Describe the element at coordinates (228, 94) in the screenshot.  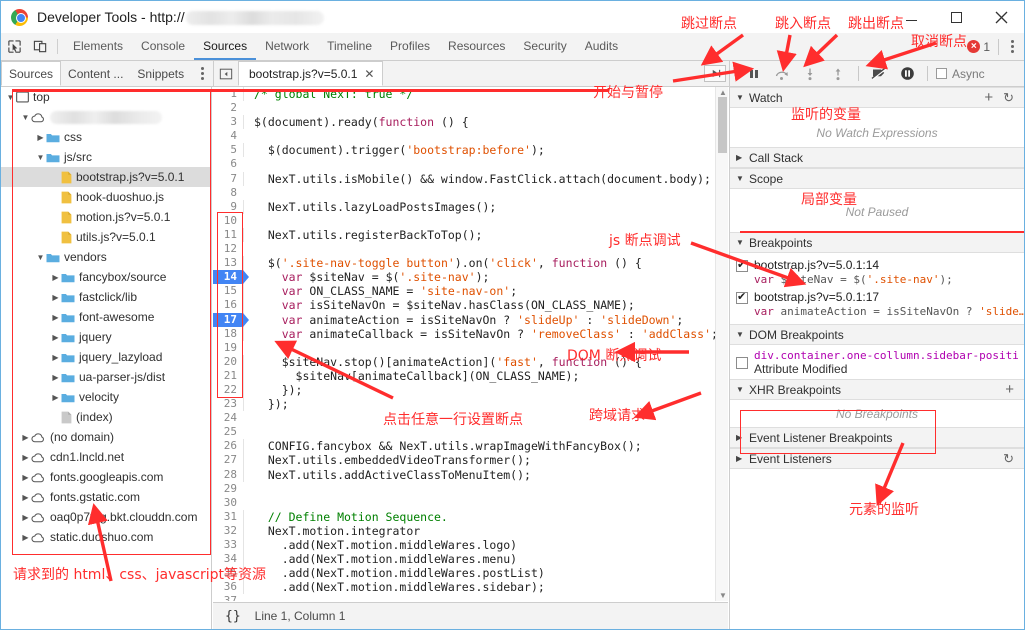
I see `line-number: 1` at that location.